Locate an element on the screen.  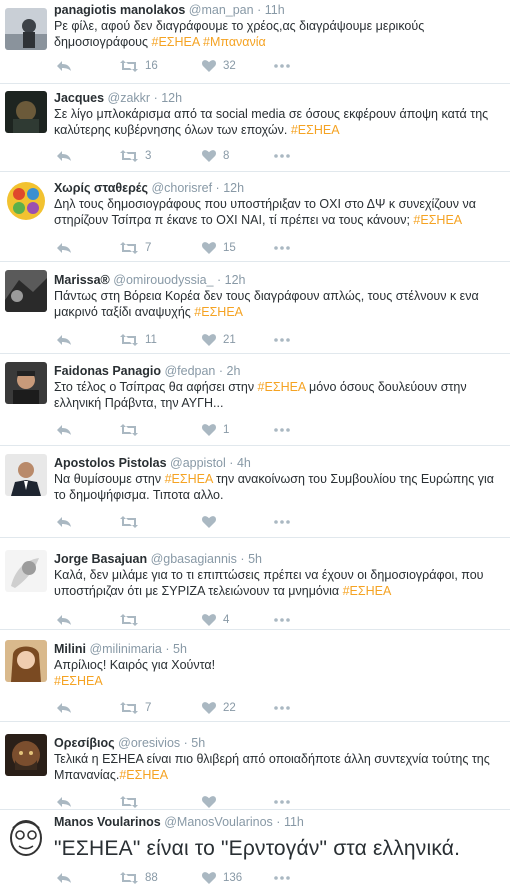
author-handle: @appistol is located at coordinates (198, 463).